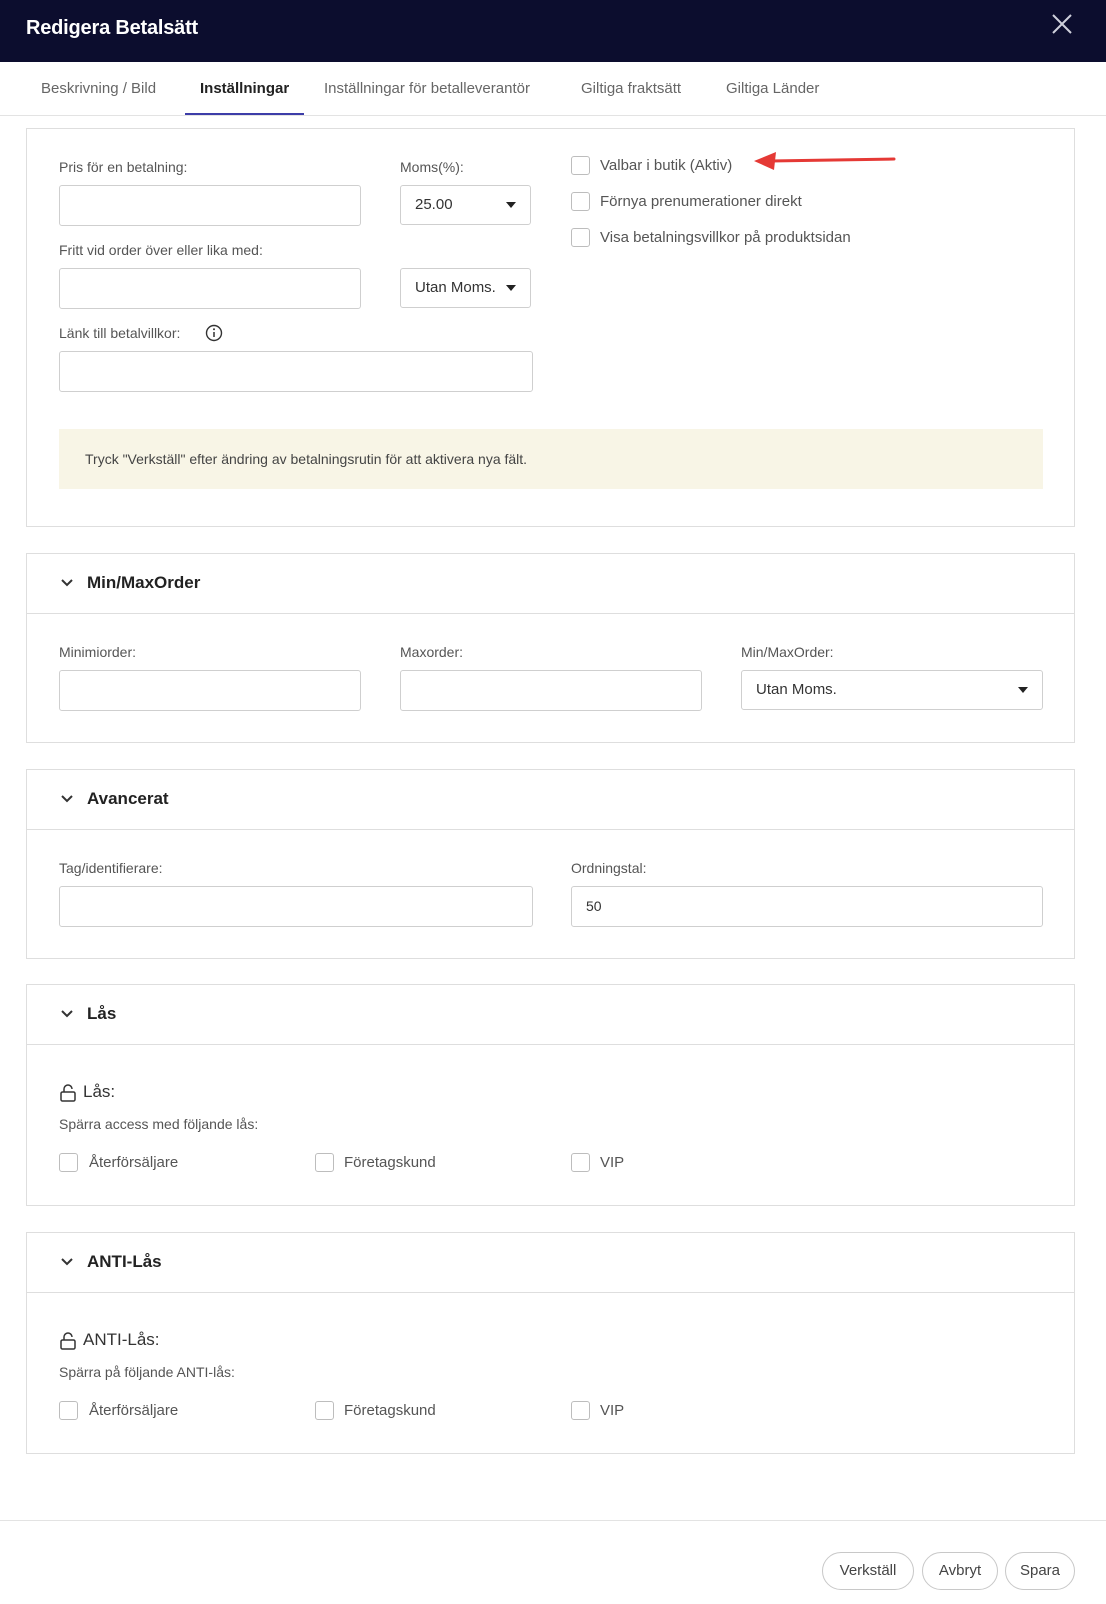  Describe the element at coordinates (553, 1520) in the screenshot. I see `footer-divider` at that location.